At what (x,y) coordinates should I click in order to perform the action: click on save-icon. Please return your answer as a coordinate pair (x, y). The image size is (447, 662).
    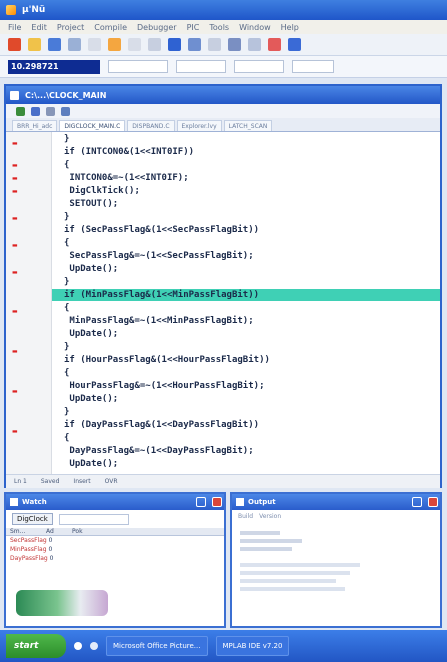
    Looking at the image, I should click on (54, 44).